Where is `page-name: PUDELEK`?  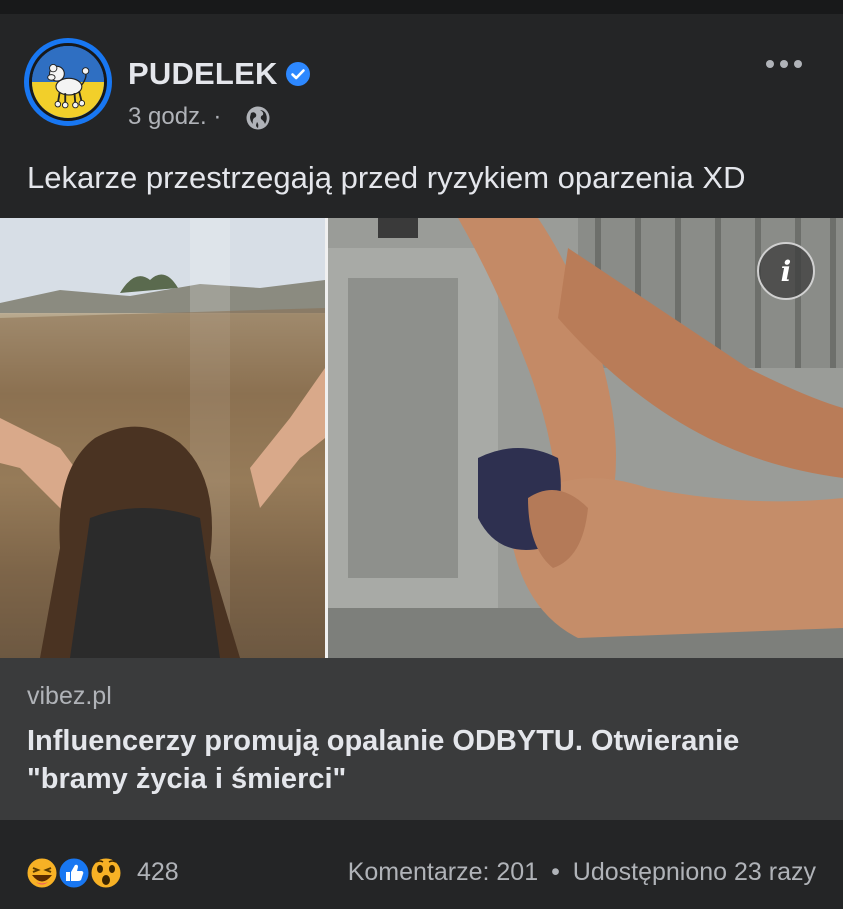
page-name: PUDELEK is located at coordinates (203, 74).